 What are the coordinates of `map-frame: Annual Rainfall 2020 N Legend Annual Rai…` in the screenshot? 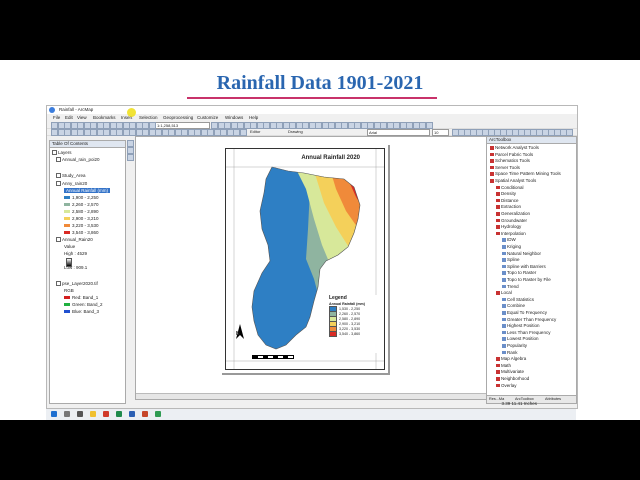 It's located at (305, 259).